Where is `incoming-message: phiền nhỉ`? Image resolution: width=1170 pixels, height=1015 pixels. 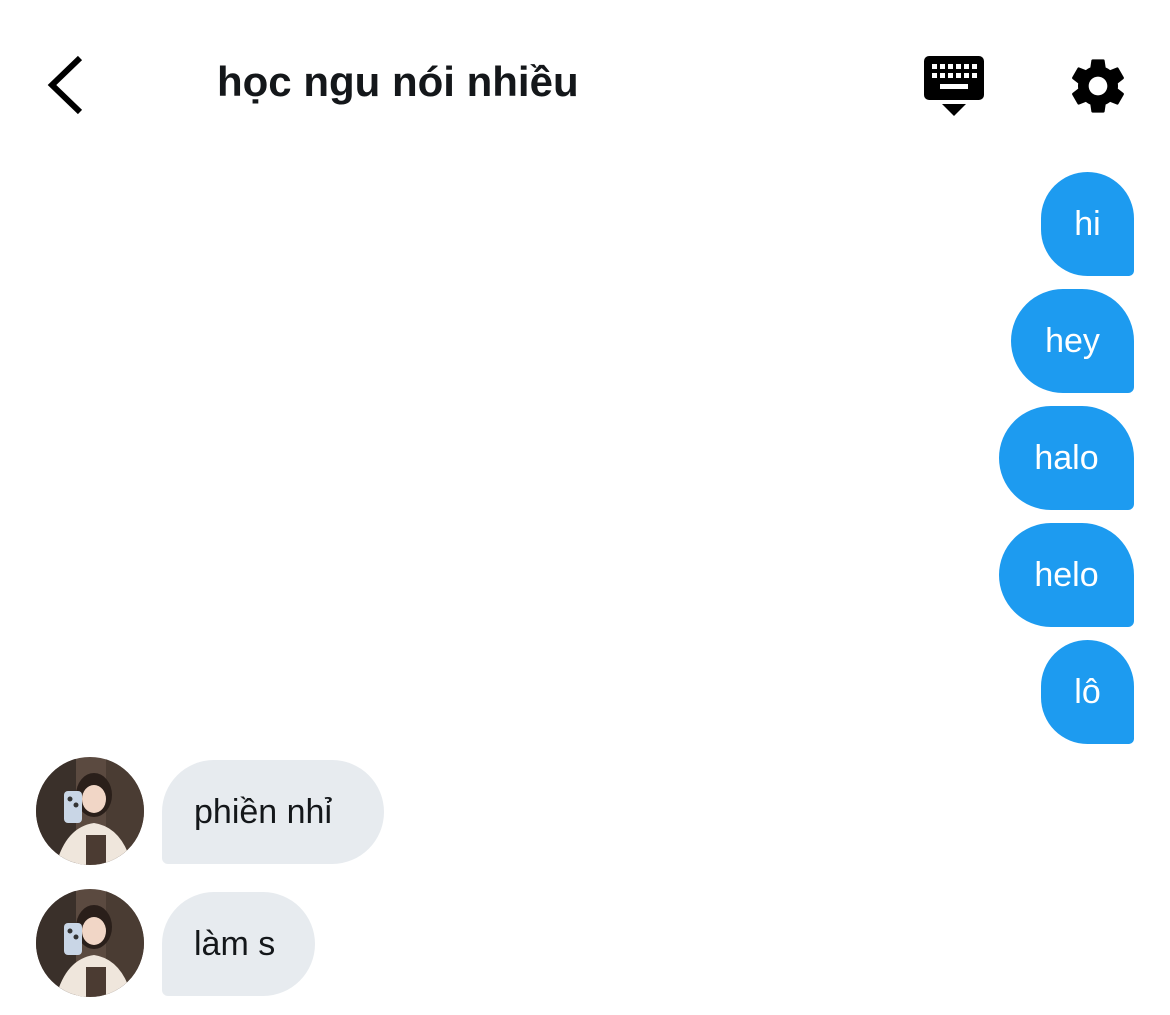
incoming-message: phiền nhỉ is located at coordinates (273, 812).